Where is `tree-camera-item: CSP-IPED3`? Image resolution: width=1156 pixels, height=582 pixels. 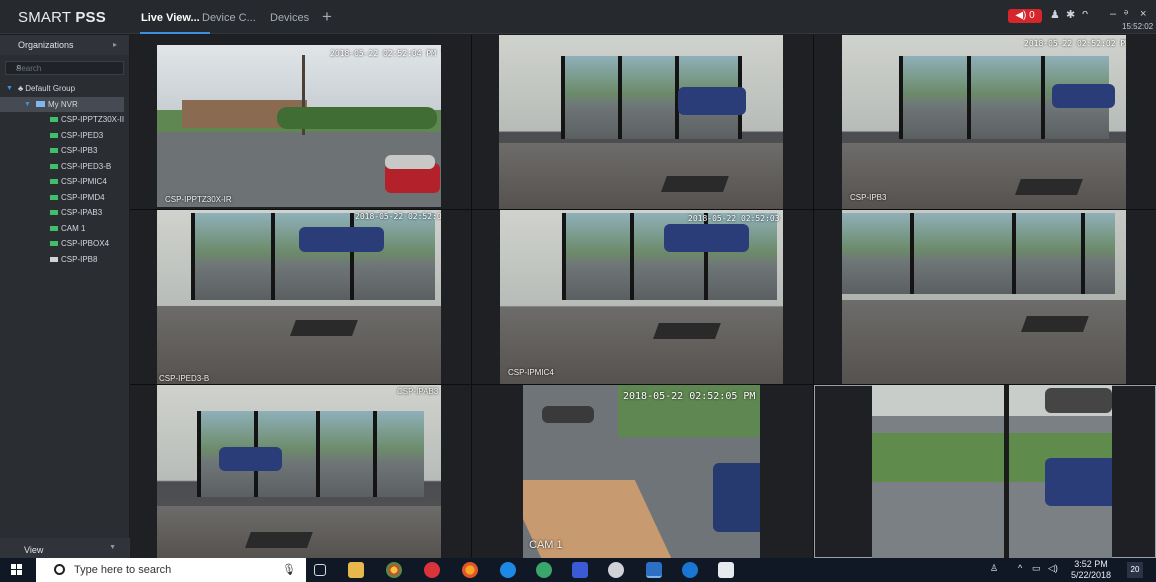
tree-camera-item: CSP-IPED3 is located at coordinates (64, 136).